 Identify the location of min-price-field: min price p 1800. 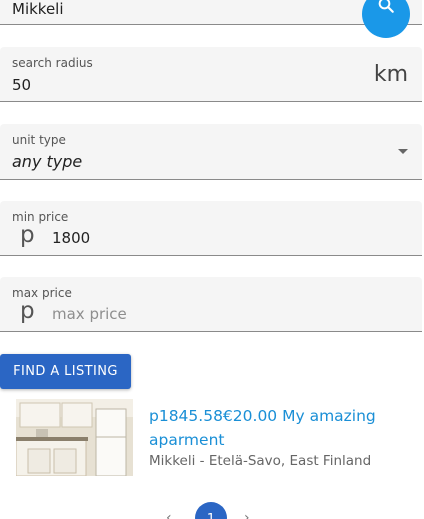
(211, 228).